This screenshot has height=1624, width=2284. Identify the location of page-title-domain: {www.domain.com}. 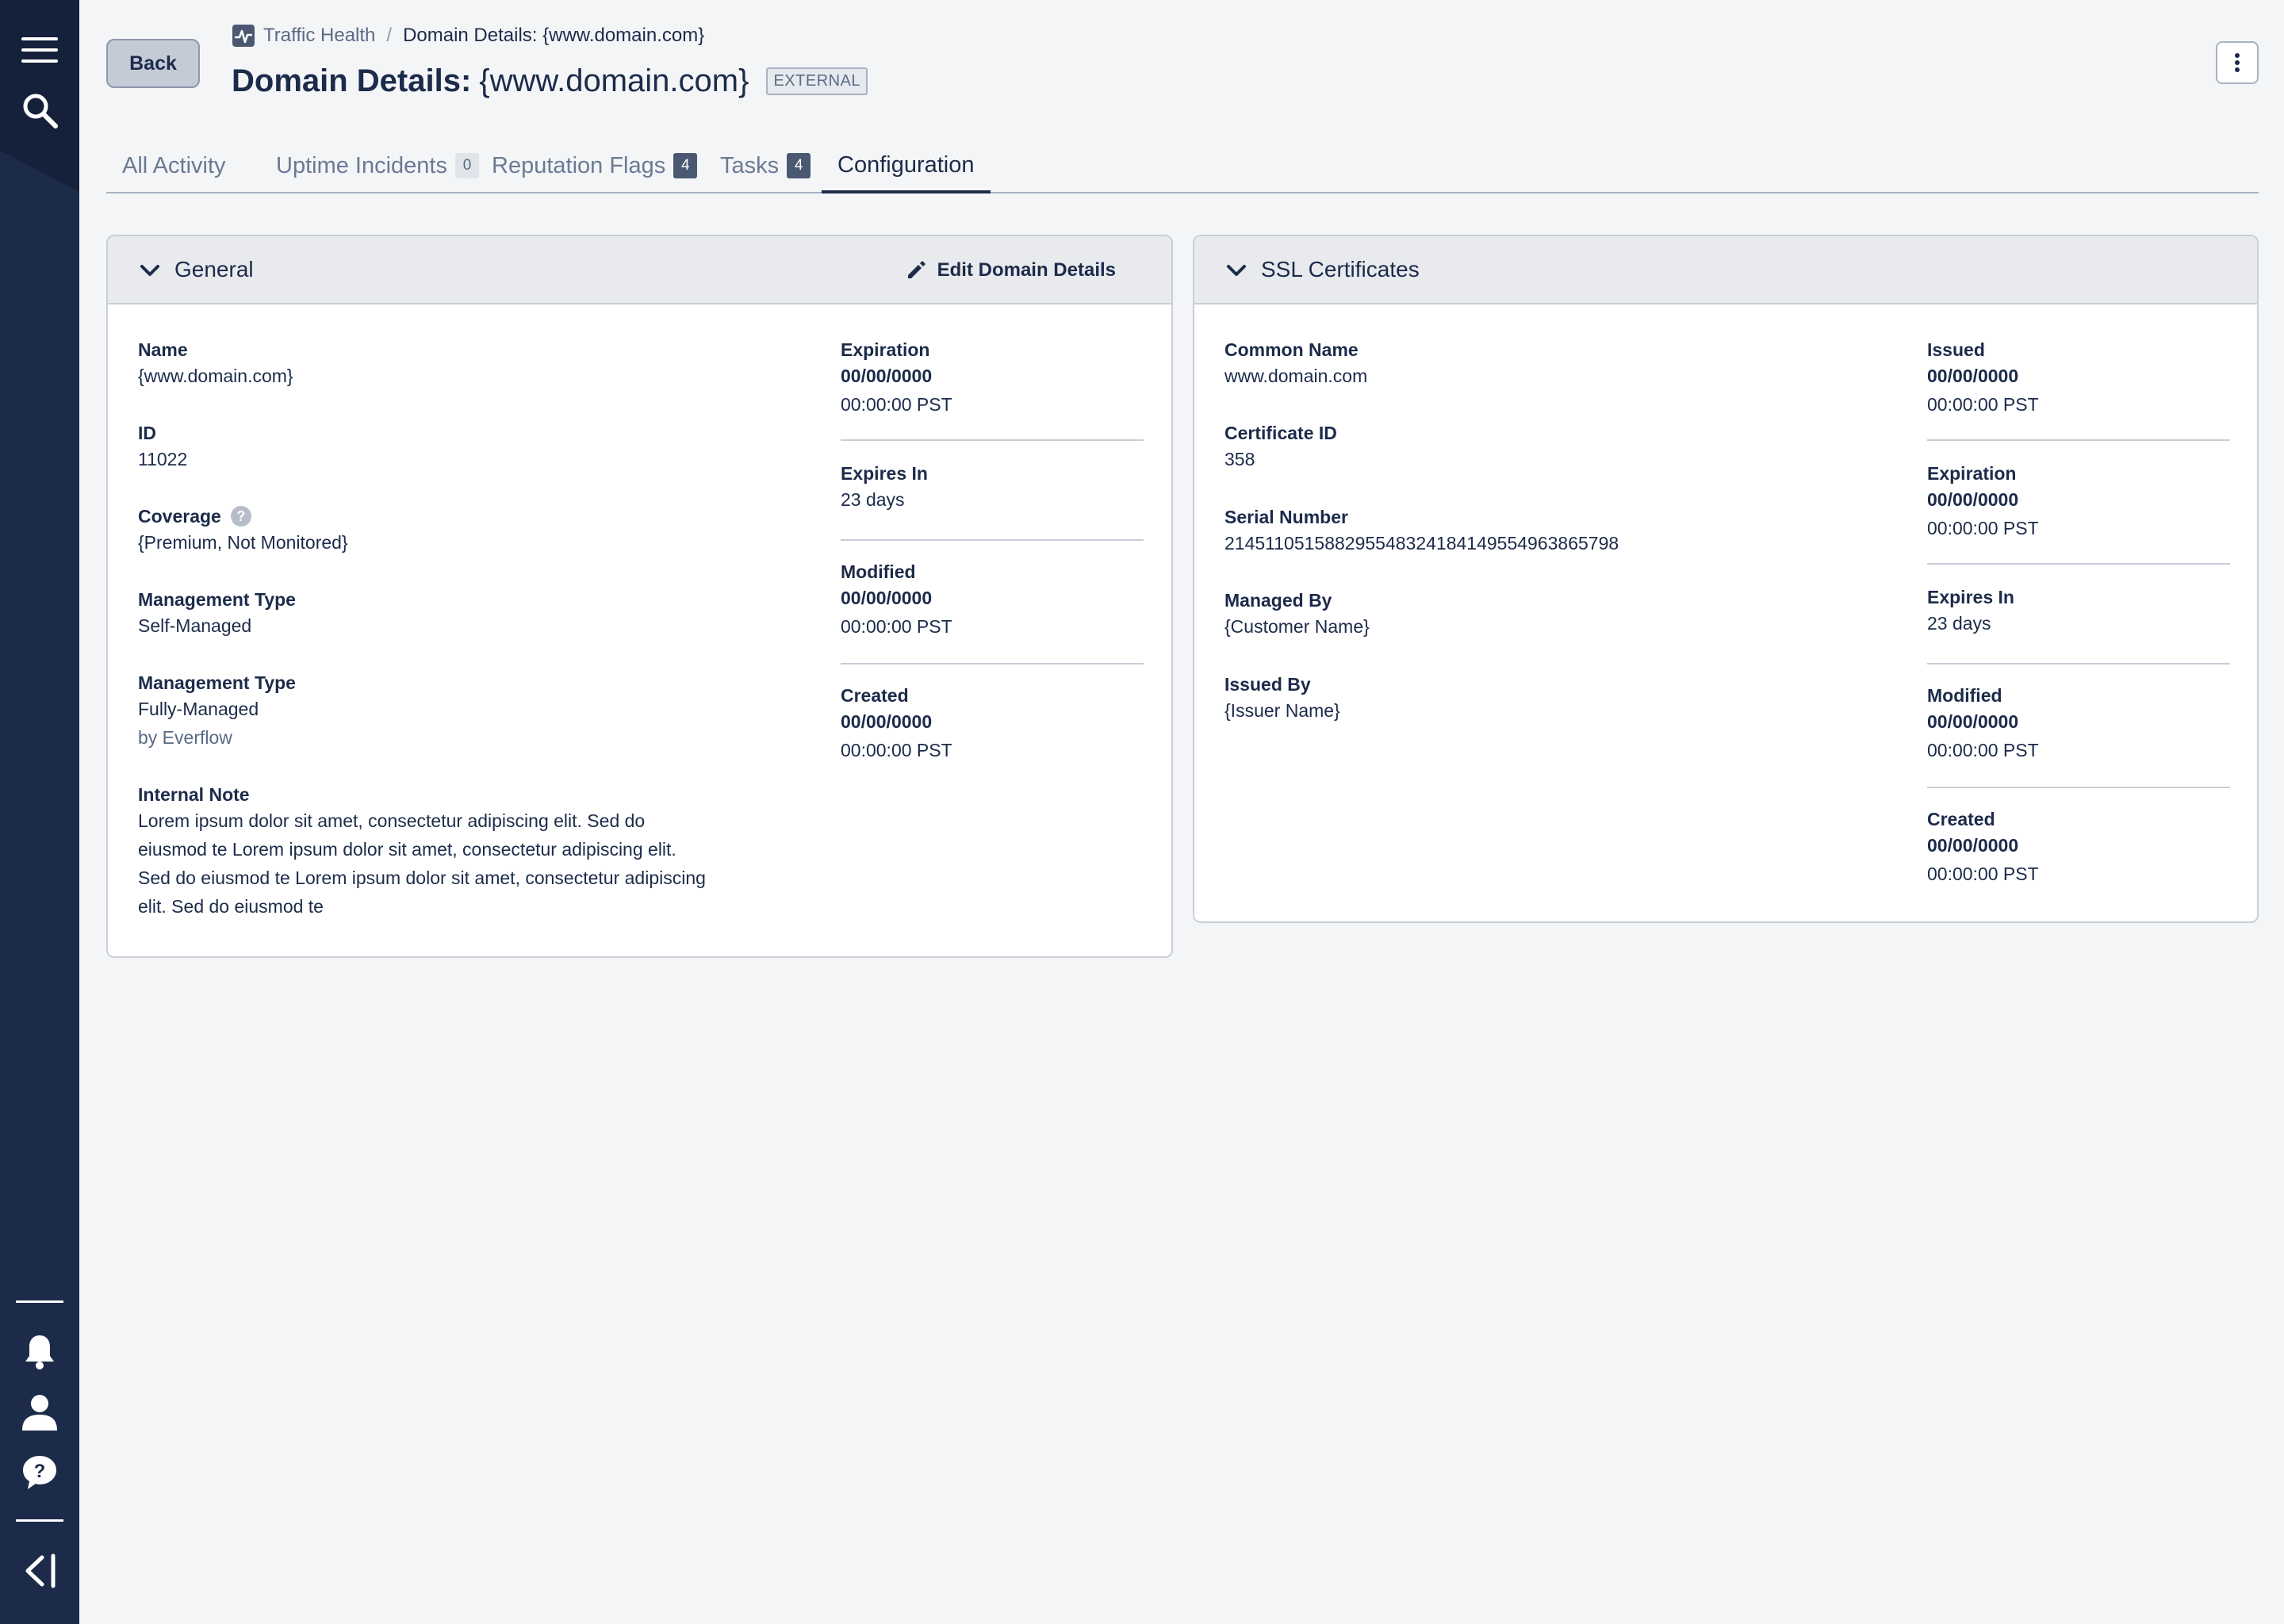
(614, 80).